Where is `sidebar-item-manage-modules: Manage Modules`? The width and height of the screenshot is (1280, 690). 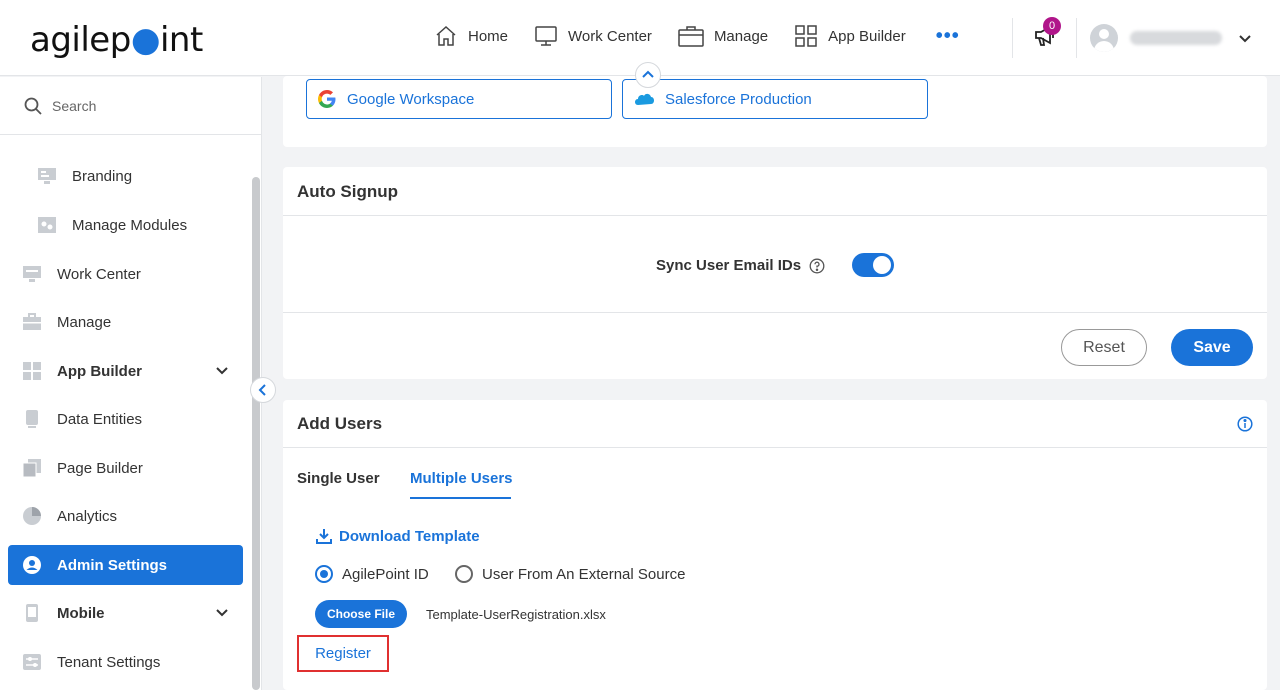
sidebar-item-manage-modules: Manage Modules is located at coordinates (125, 225).